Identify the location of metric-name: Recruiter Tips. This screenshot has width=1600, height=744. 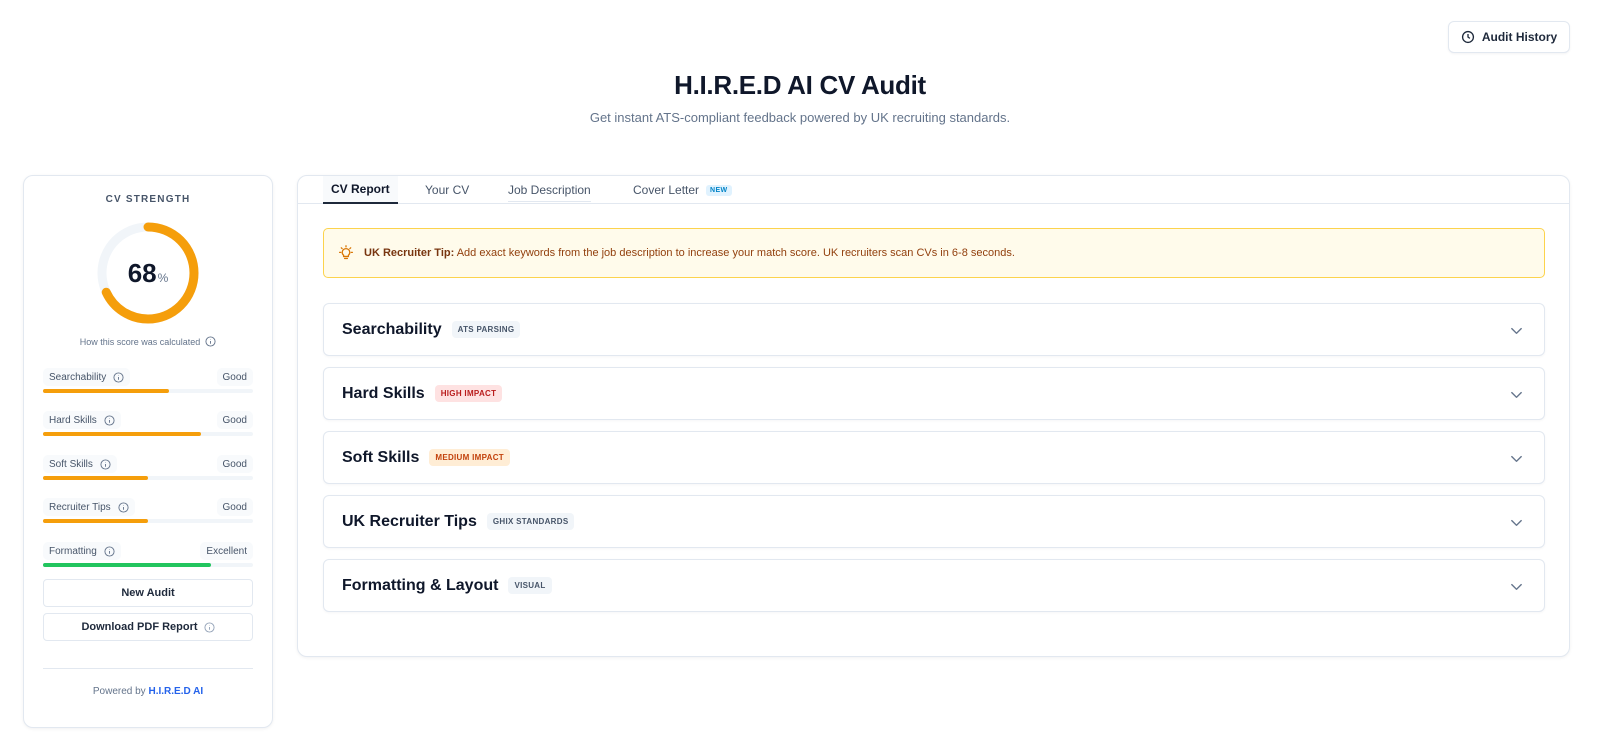
(89, 507).